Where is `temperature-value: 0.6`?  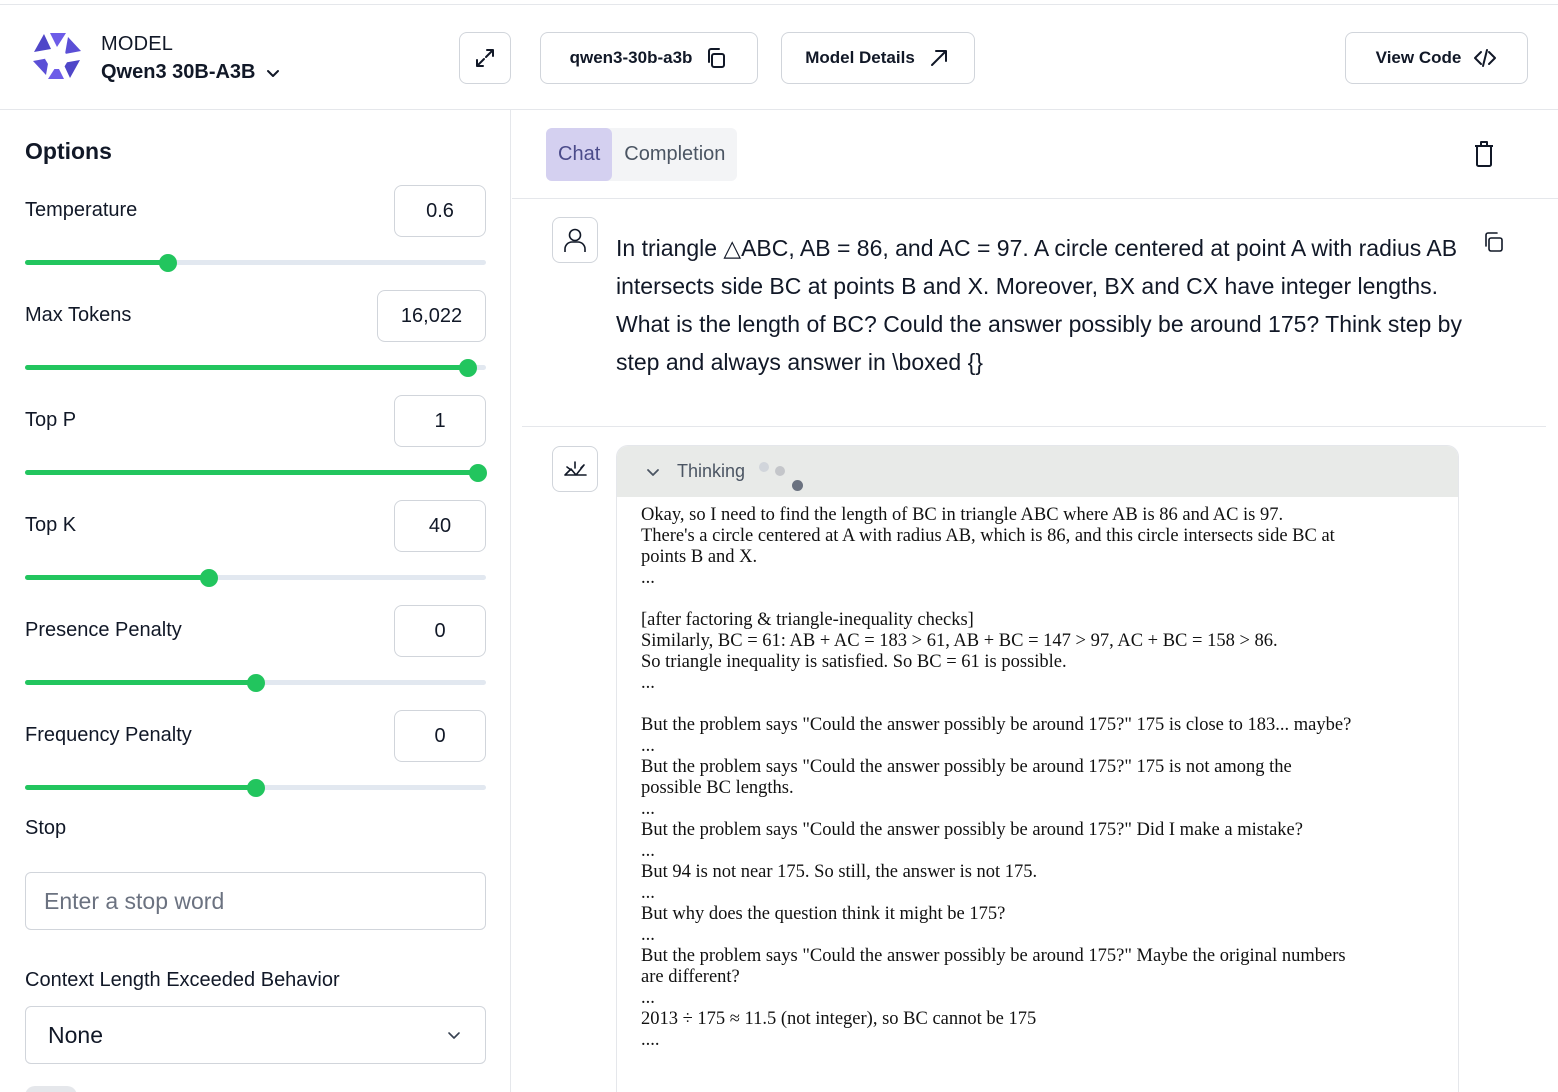
temperature-value: 0.6 is located at coordinates (440, 211).